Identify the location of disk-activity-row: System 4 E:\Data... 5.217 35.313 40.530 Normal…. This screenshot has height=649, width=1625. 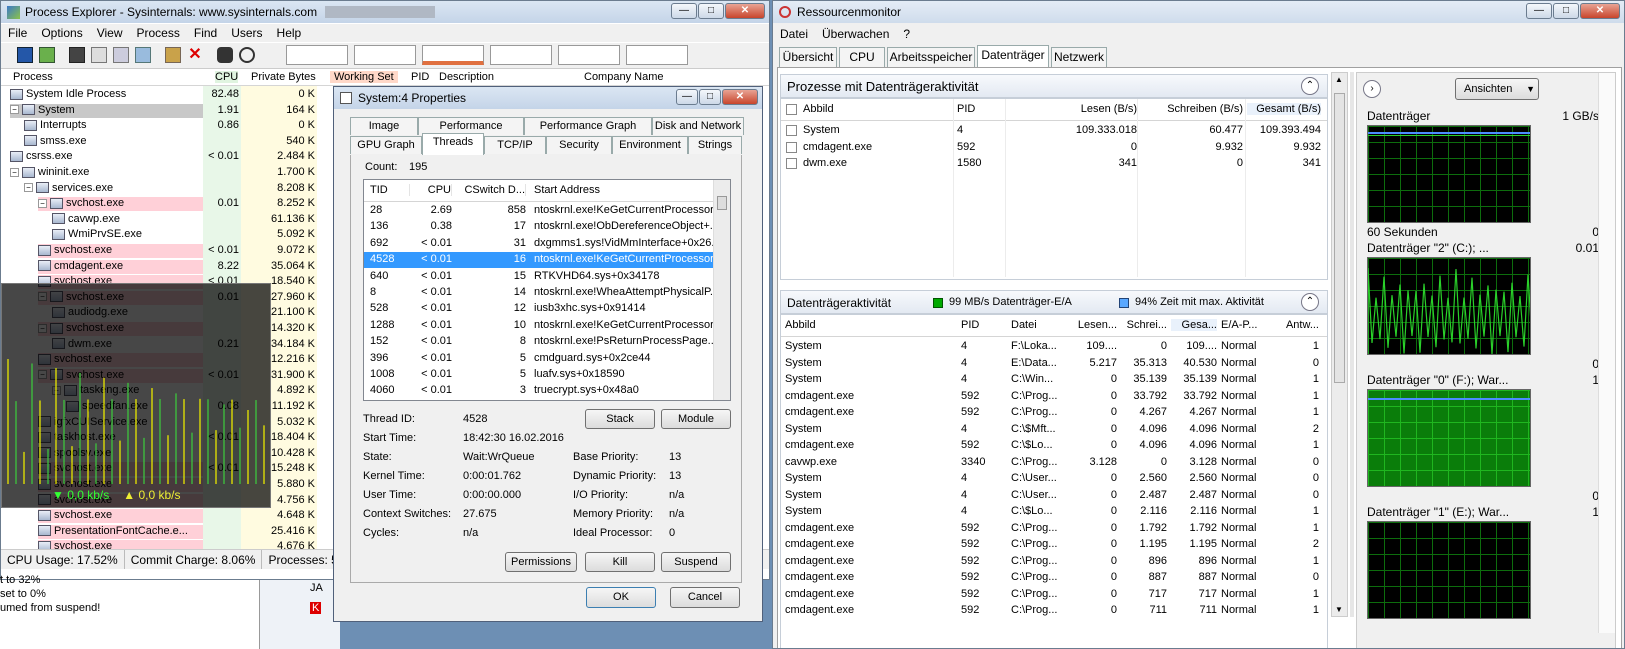
(1054, 364).